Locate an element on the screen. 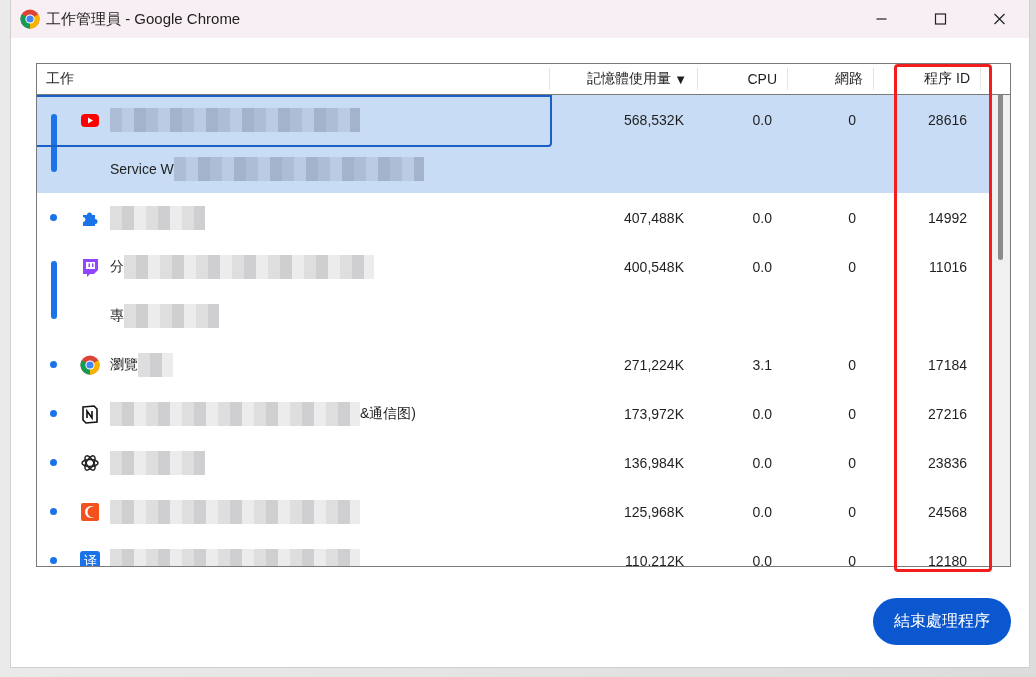  translate-icon: 译 is located at coordinates (90, 558).